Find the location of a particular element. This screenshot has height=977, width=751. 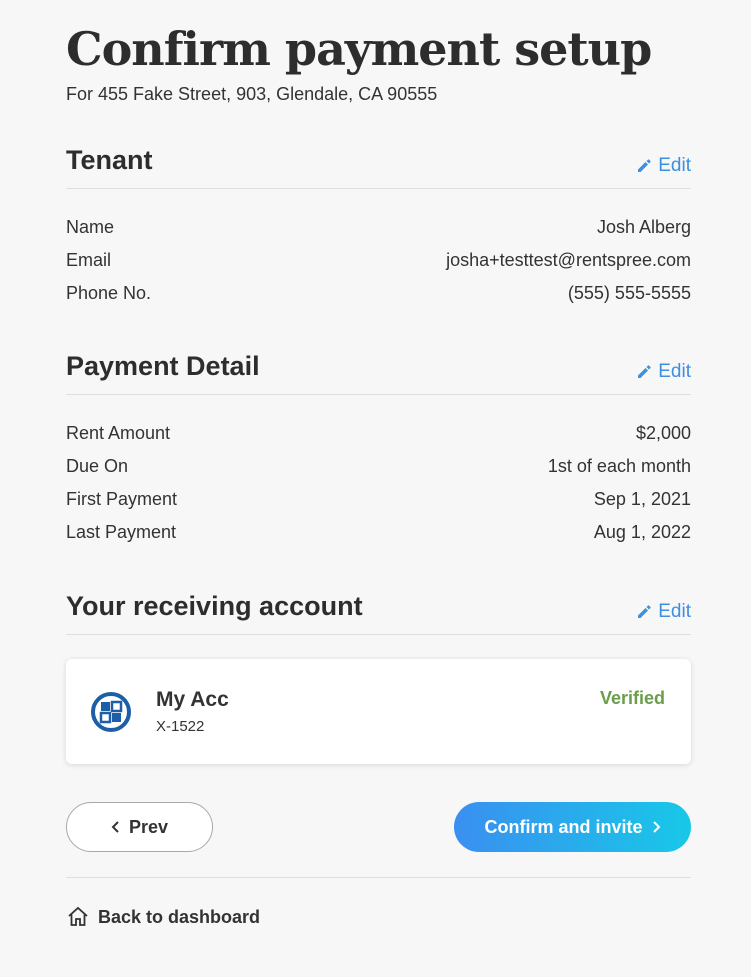

confirm-and-invite-button: Confirm and invite is located at coordinates (572, 827).